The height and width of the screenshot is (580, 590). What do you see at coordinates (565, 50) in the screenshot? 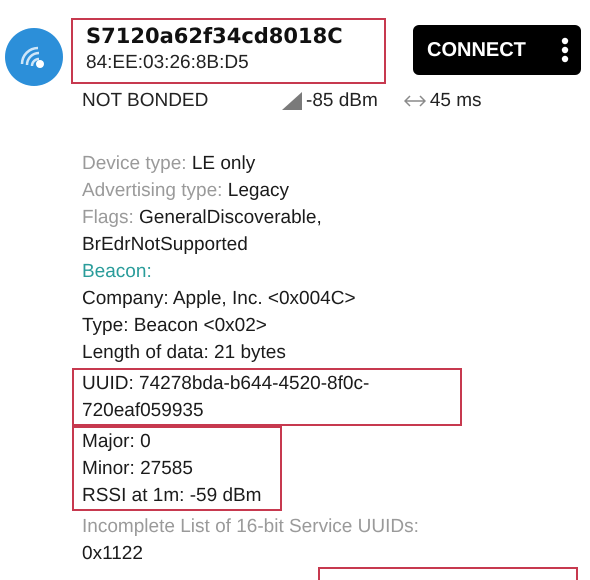
I see `more-icon` at bounding box center [565, 50].